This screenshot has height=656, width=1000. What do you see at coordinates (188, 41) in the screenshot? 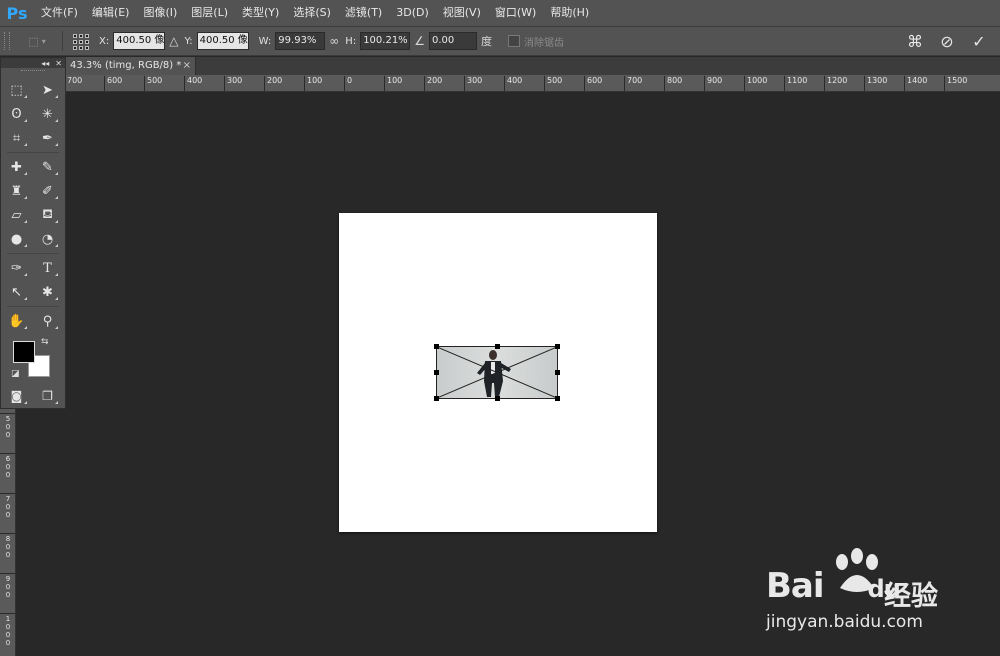
I see `y-label: Y:` at bounding box center [188, 41].